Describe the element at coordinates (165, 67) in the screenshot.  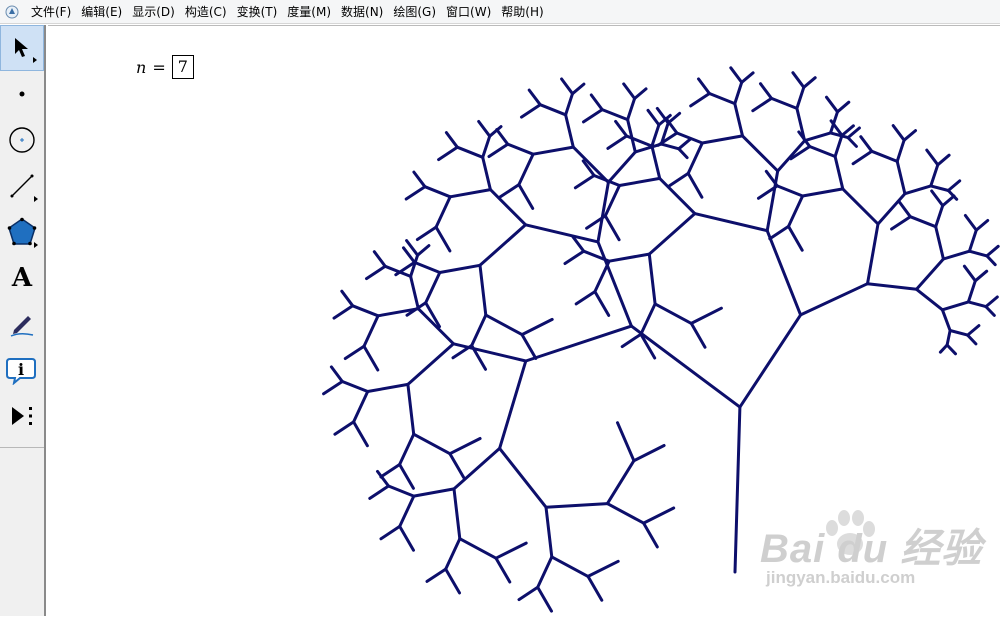
I see `parameter-n: n = 7` at that location.